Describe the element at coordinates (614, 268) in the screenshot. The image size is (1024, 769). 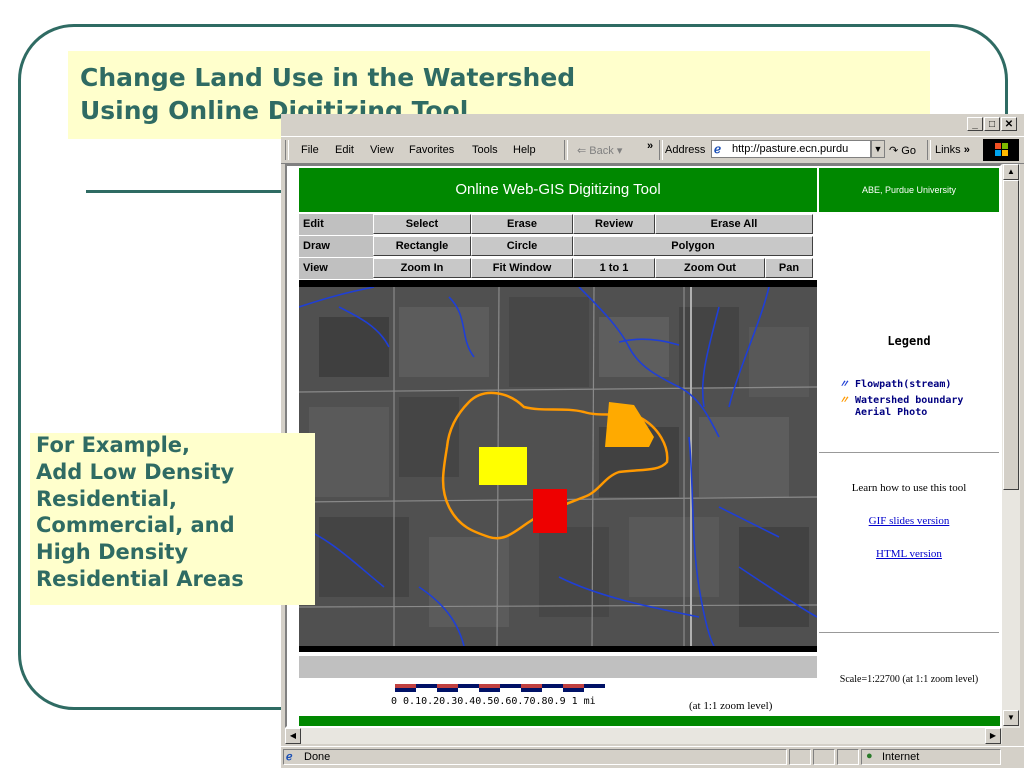
I see `one-to-one-button: 1 to 1` at that location.